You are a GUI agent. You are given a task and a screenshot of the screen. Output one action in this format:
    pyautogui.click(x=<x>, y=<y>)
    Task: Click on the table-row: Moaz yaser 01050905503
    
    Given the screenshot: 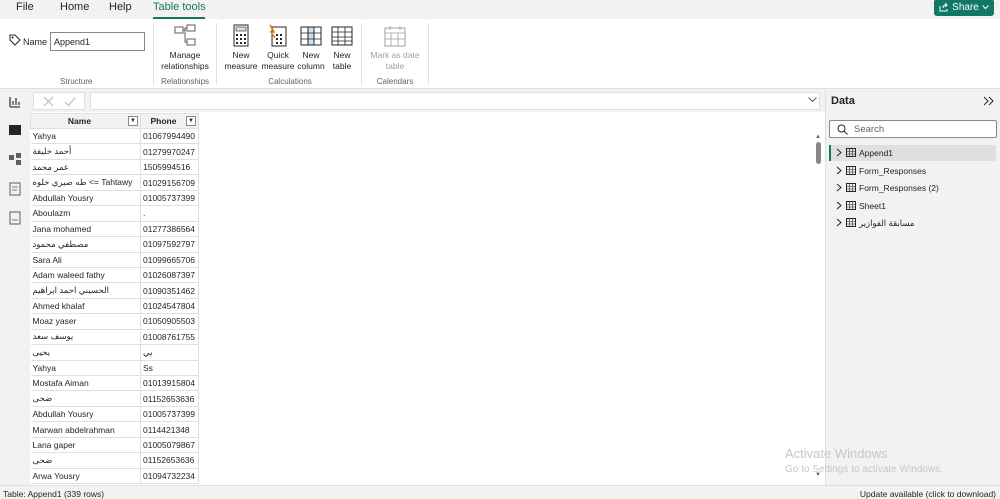 What is the action you would take?
    pyautogui.click(x=114, y=321)
    